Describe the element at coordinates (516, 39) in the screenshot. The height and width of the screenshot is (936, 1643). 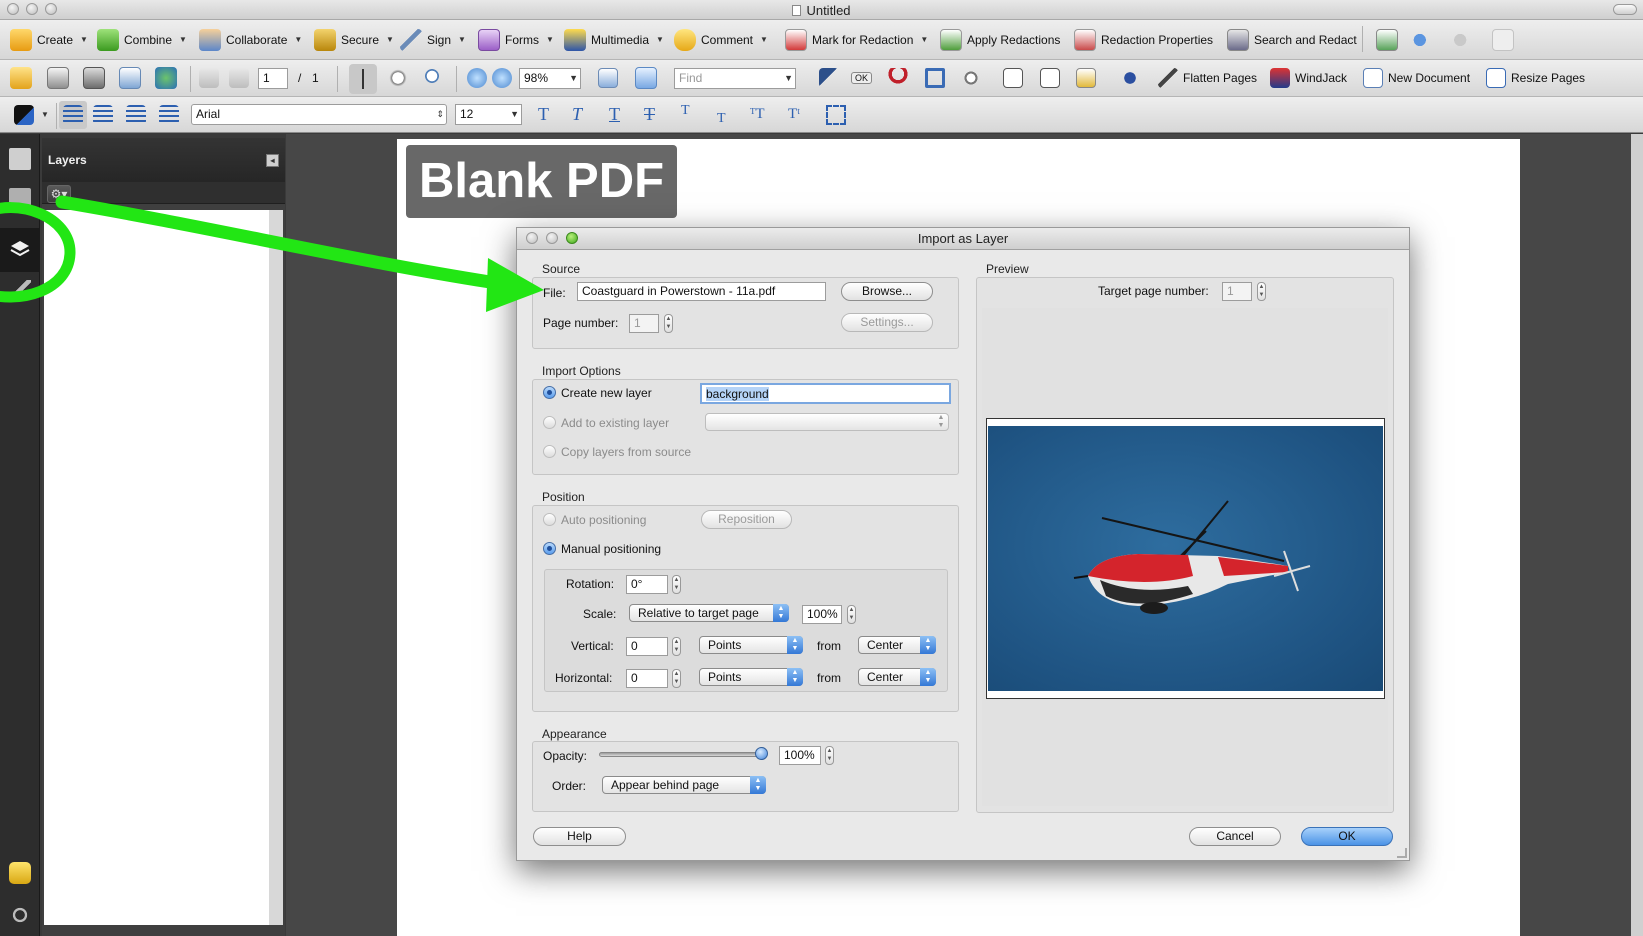
I see `forms-button: Forms ▼` at that location.